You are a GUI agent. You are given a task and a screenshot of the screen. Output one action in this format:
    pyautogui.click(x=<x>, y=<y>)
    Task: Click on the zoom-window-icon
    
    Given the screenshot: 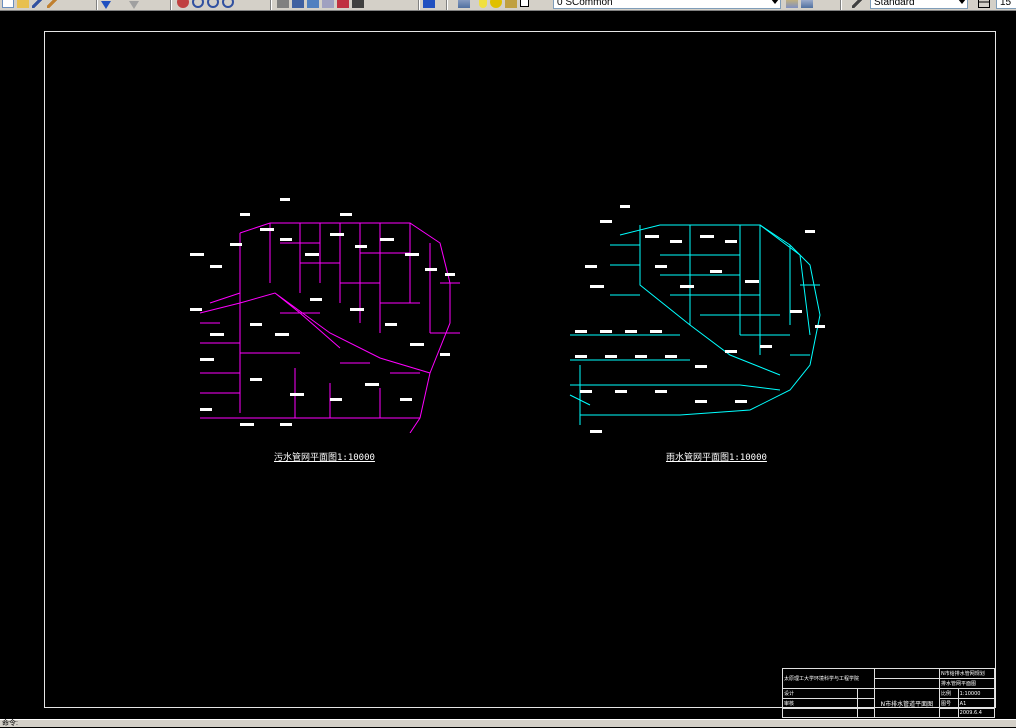 What is the action you would take?
    pyautogui.click(x=213, y=4)
    